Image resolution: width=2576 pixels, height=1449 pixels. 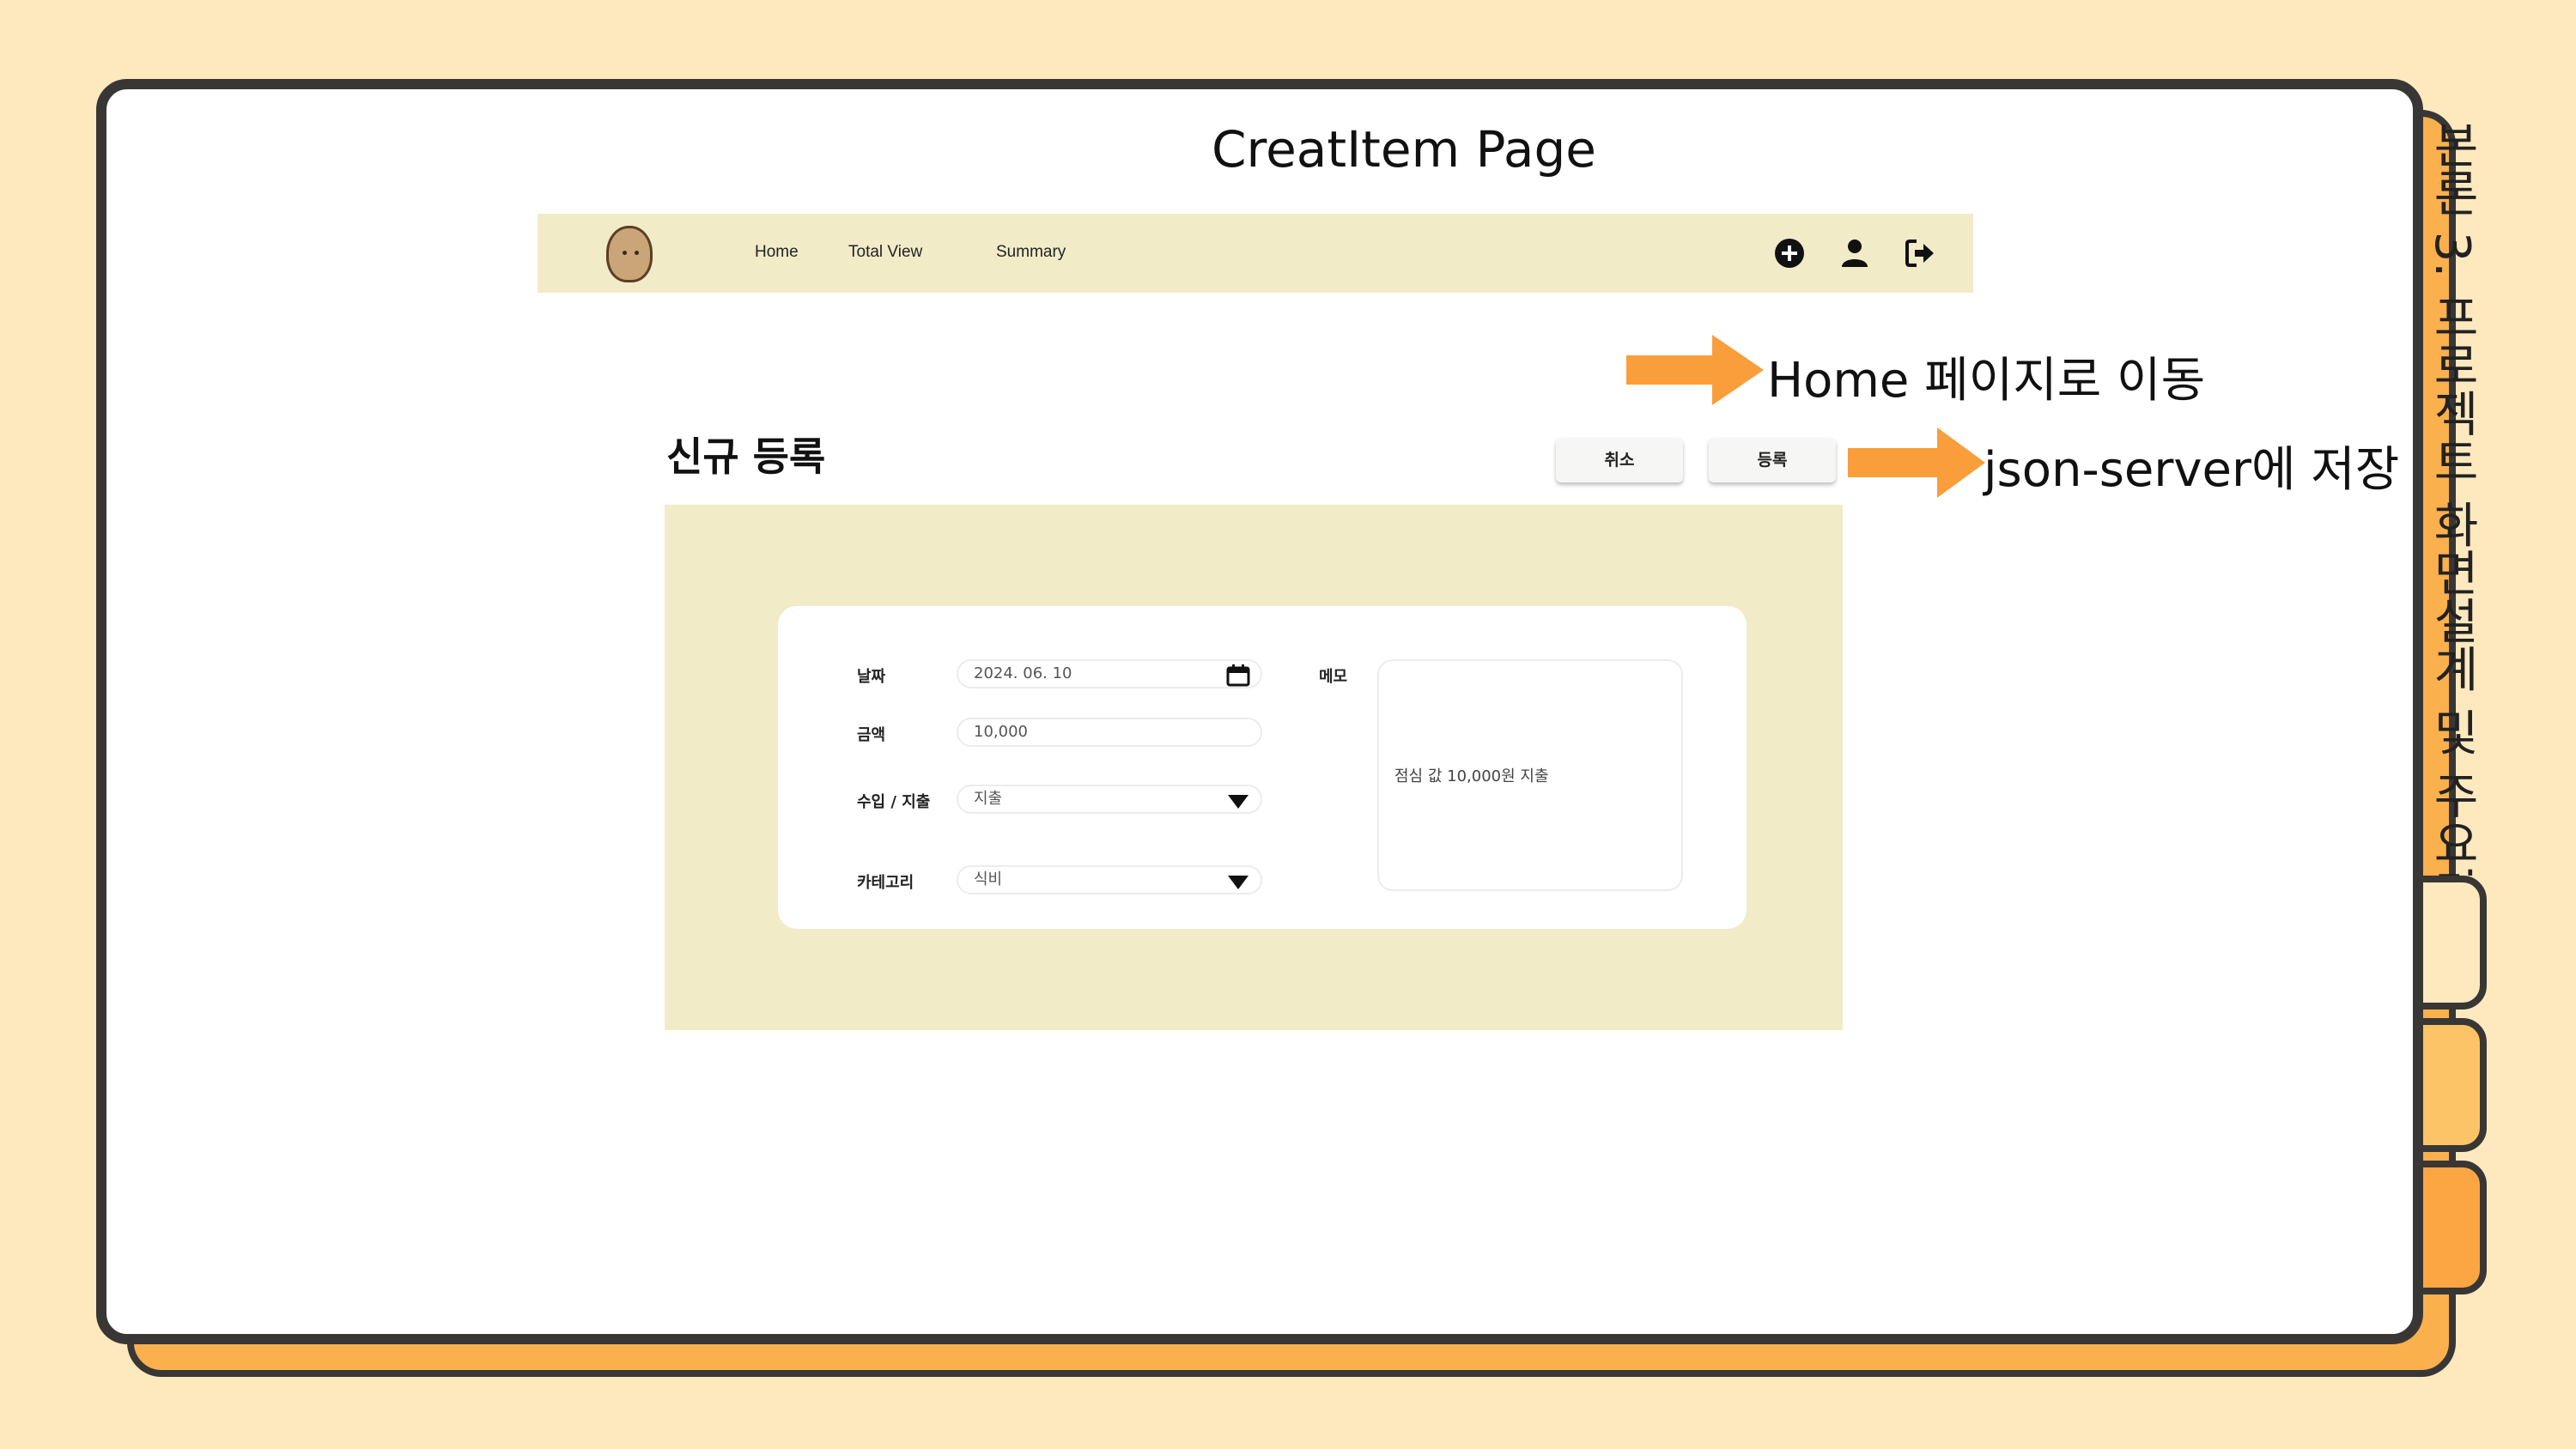 I want to click on form-title: 신규 등록, so click(x=746, y=456).